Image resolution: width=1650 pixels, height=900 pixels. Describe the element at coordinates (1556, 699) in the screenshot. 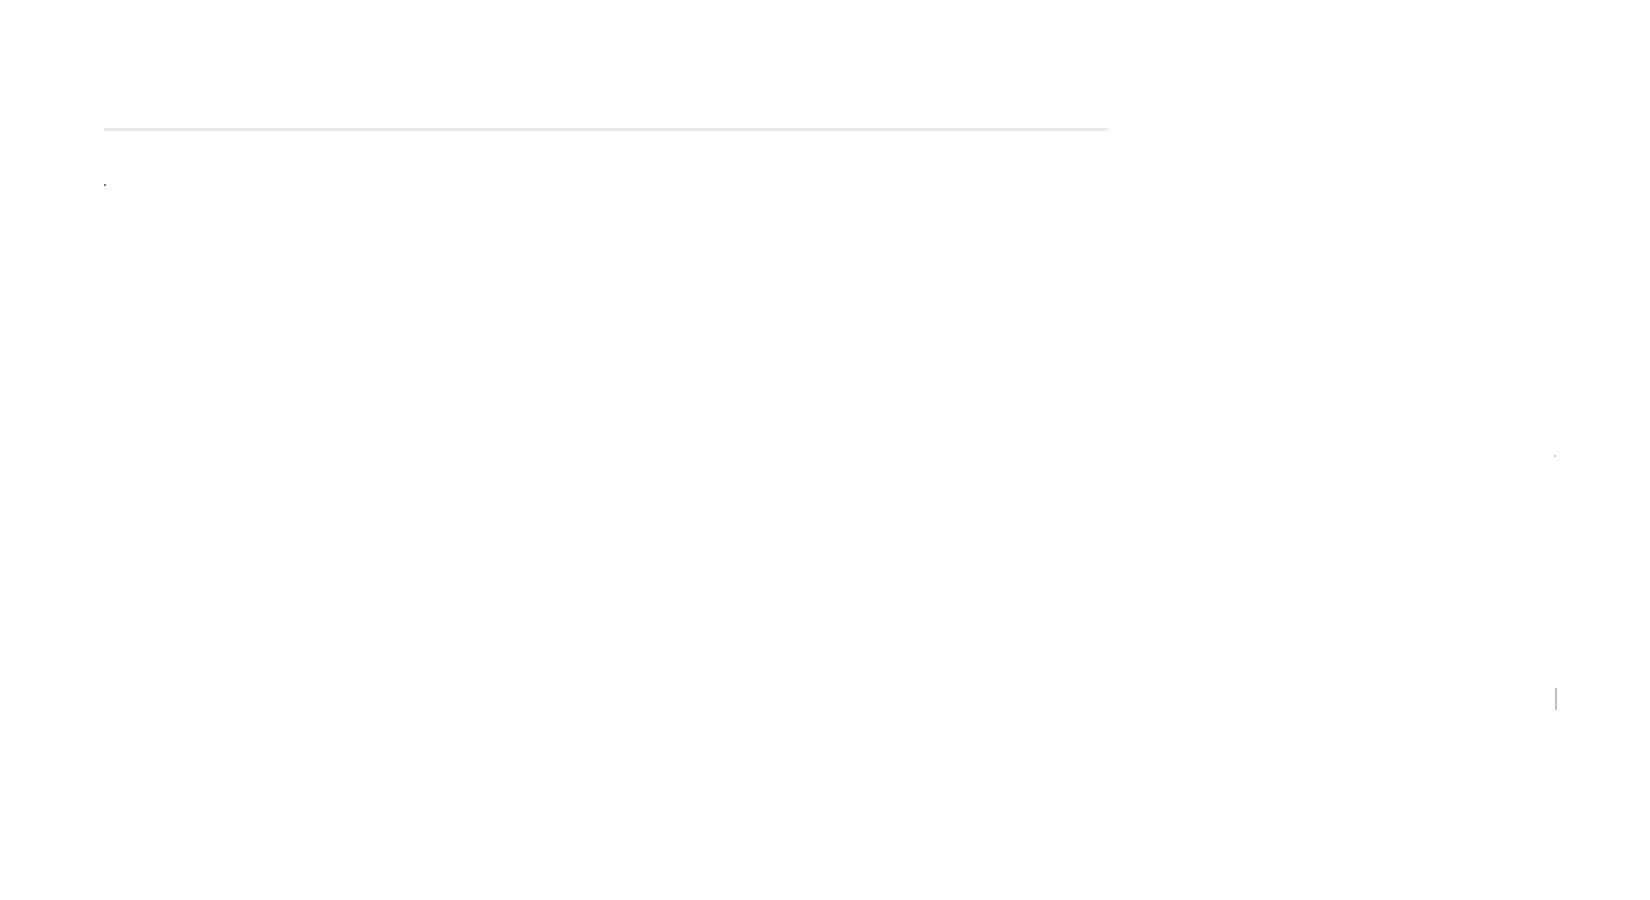

I see `text-cursor-caret` at that location.